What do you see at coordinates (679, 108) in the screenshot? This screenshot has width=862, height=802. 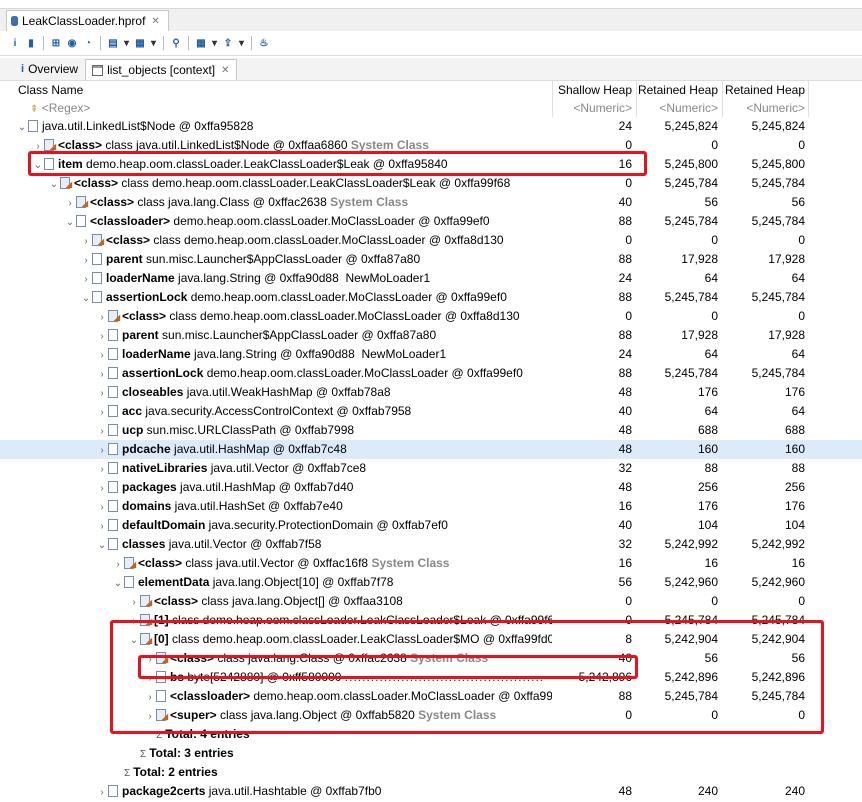 I see `retained-filter: <Numeric>` at bounding box center [679, 108].